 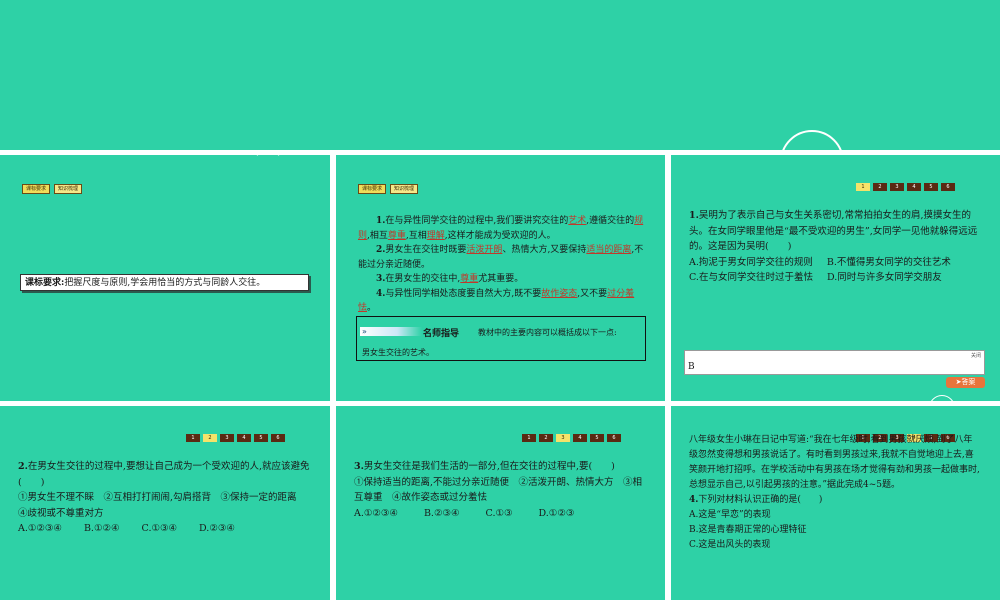 I want to click on option-a: A.这是“早恋”的表现, so click(x=835, y=515).